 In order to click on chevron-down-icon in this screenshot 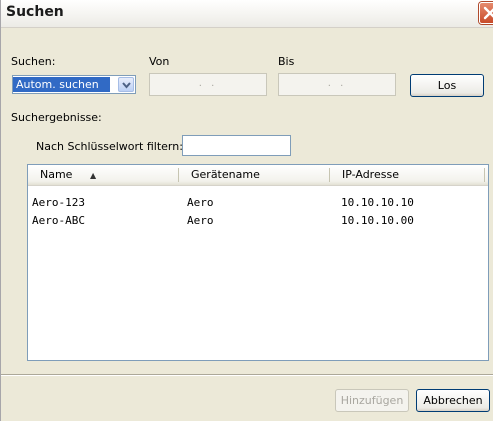, I will do `click(126, 85)`.